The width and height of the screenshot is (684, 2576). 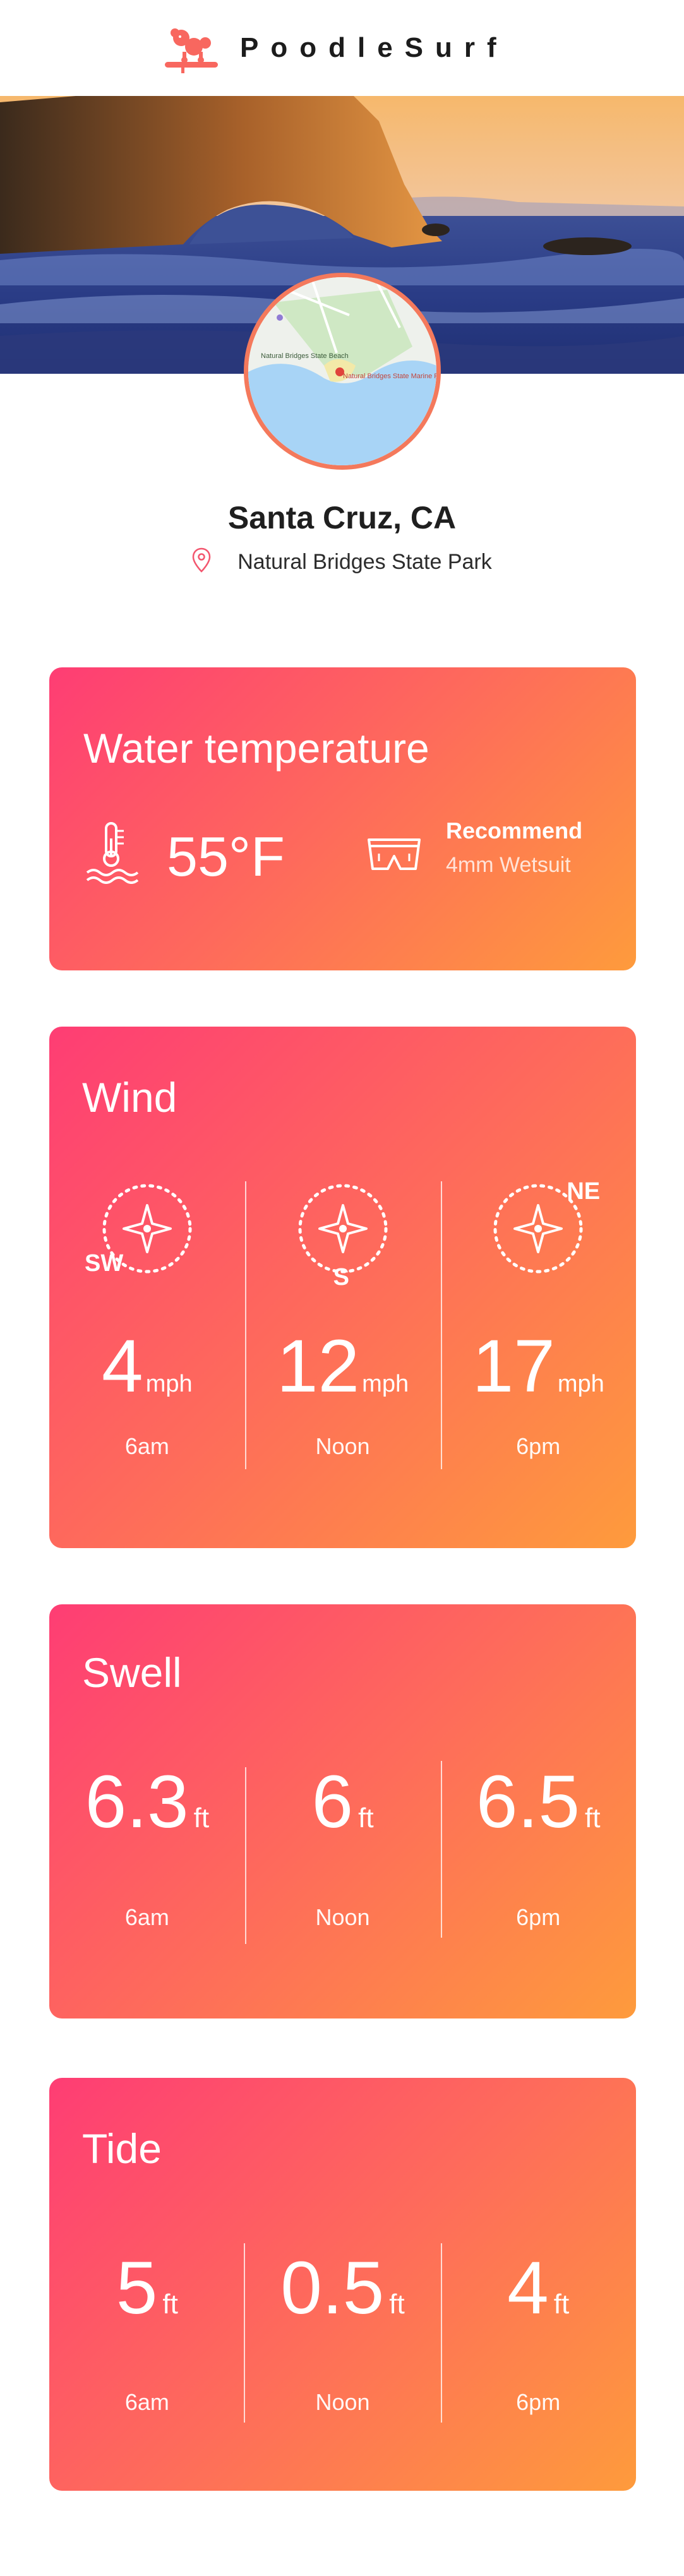 I want to click on wind-direction-label: NE, so click(x=584, y=1191).